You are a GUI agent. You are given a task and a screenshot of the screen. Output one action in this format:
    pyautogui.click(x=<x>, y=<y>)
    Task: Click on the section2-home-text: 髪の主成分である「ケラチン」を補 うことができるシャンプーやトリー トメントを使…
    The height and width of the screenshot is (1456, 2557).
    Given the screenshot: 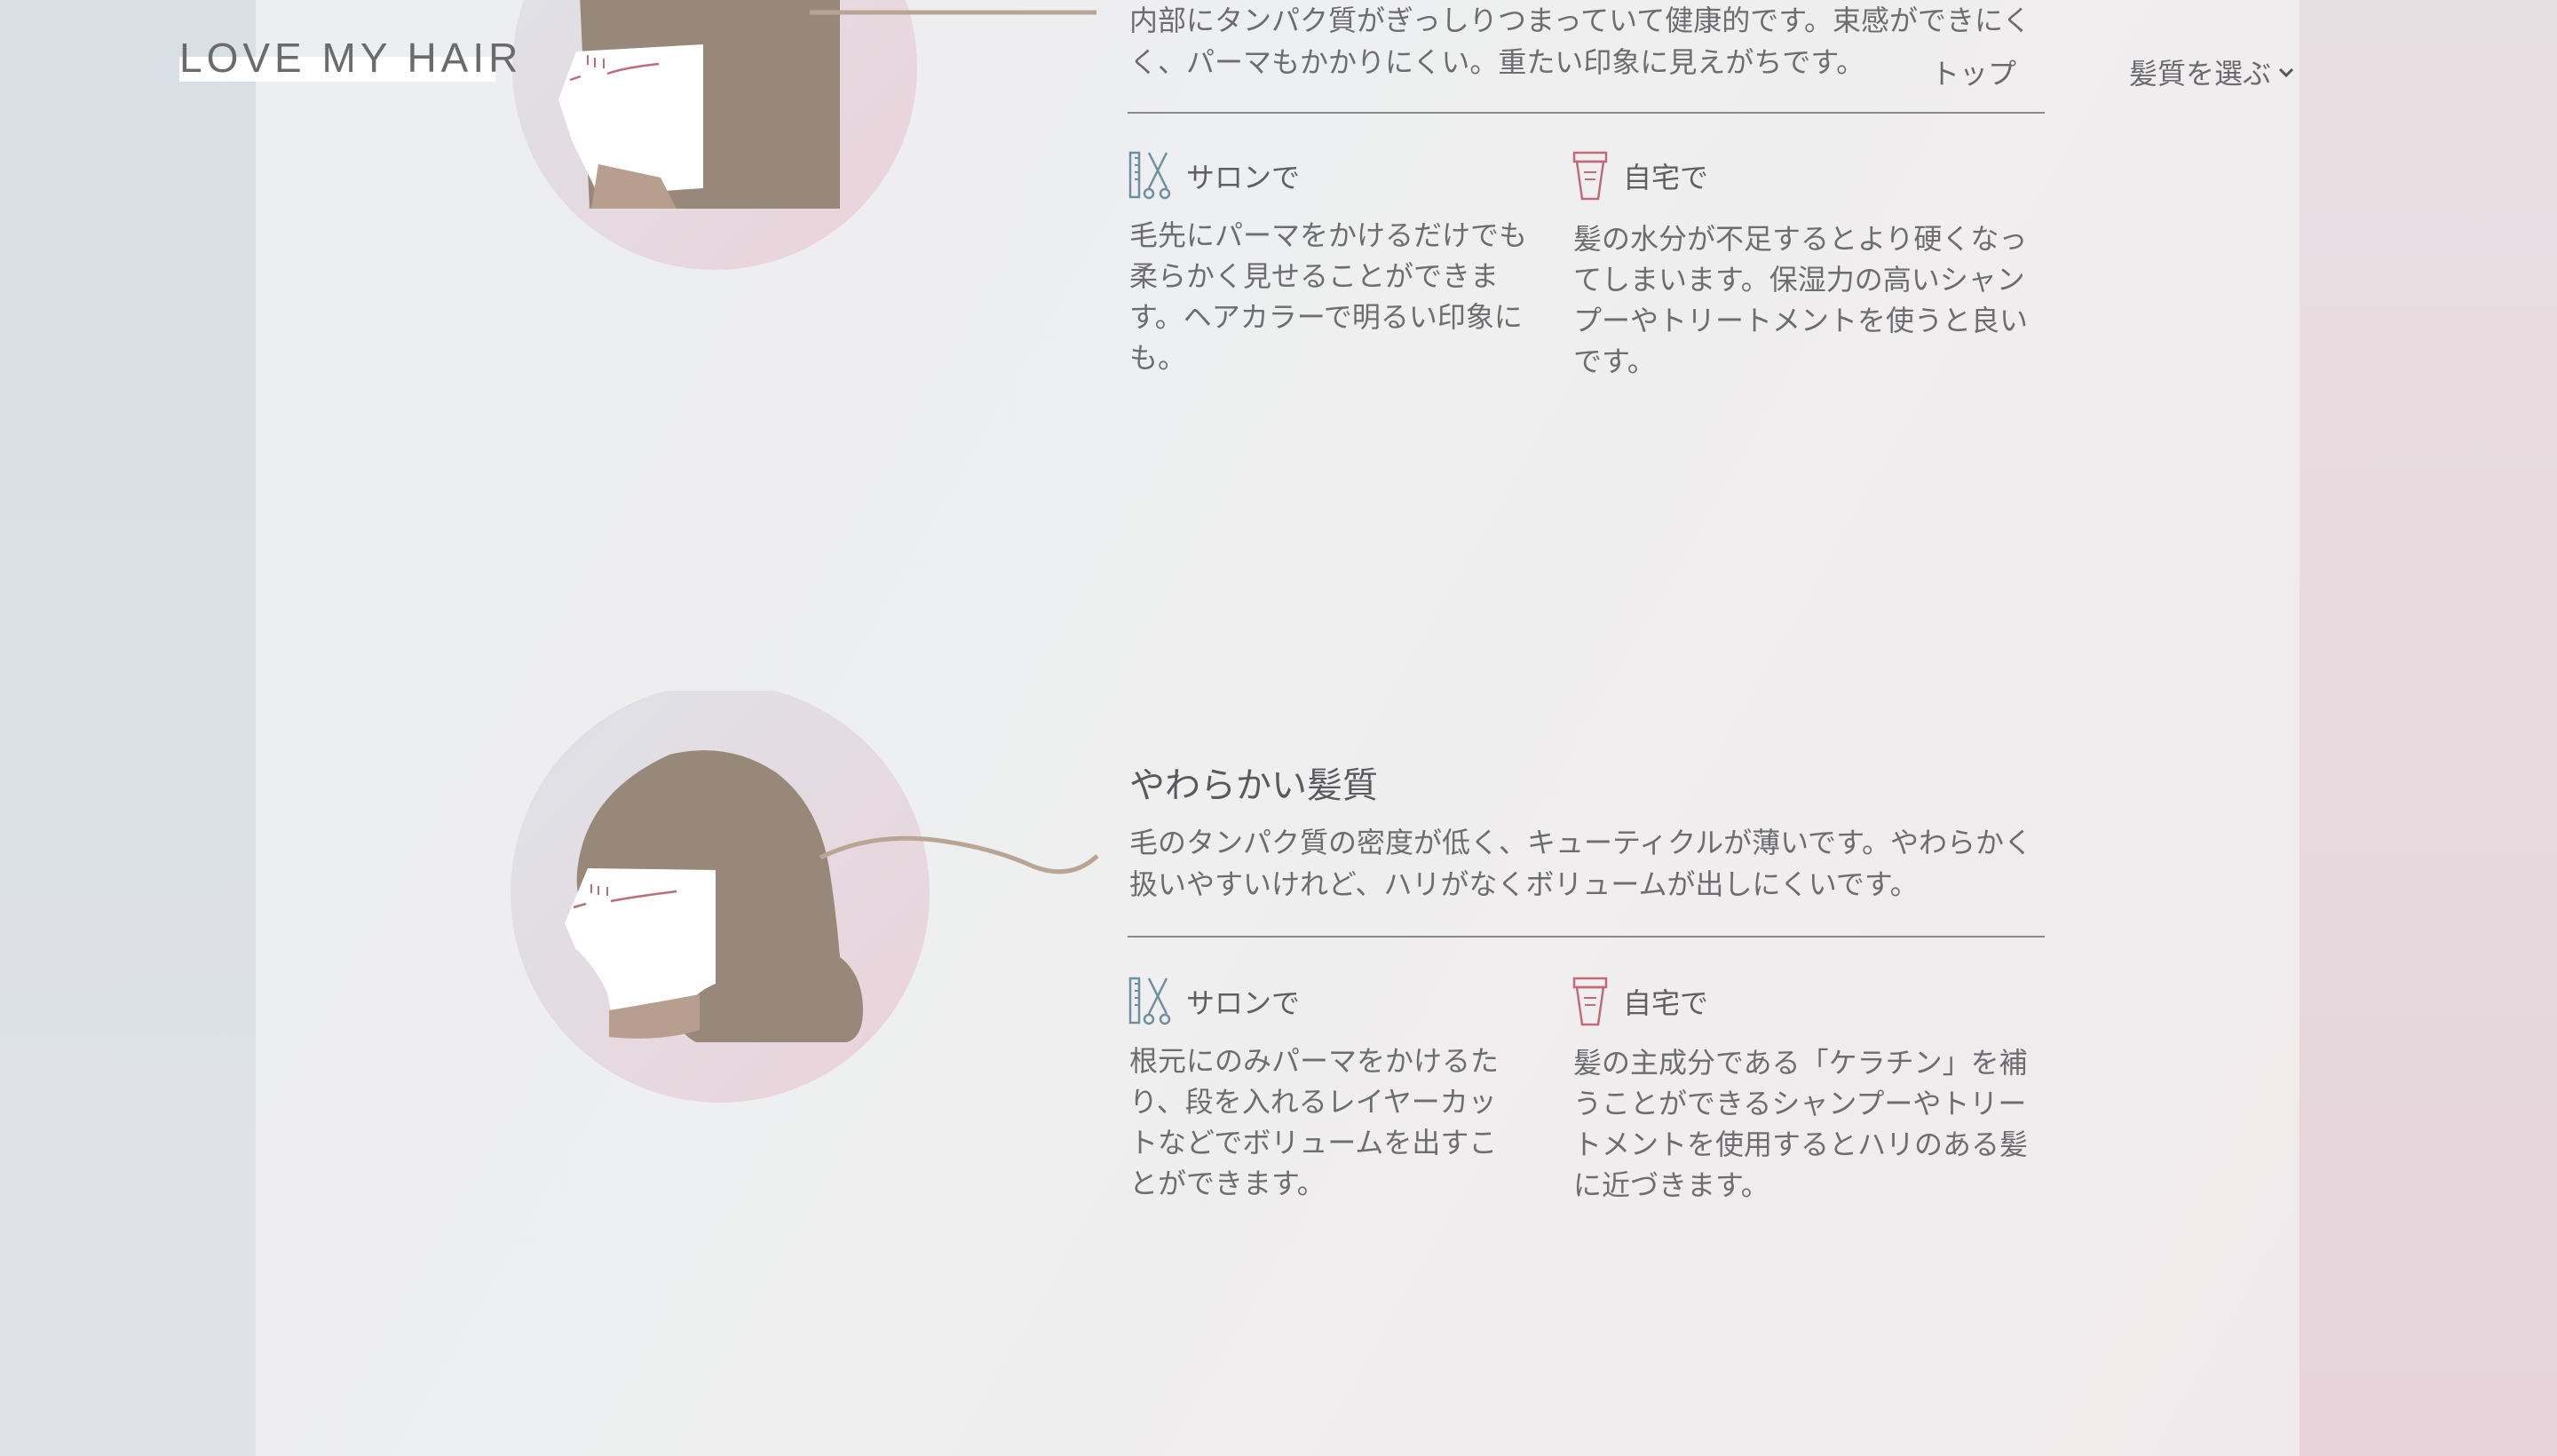 What is the action you would take?
    pyautogui.click(x=1801, y=1124)
    